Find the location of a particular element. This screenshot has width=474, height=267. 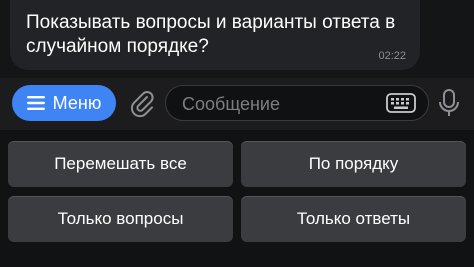

shuffle-all-button: Перемешать все is located at coordinates (120, 164).